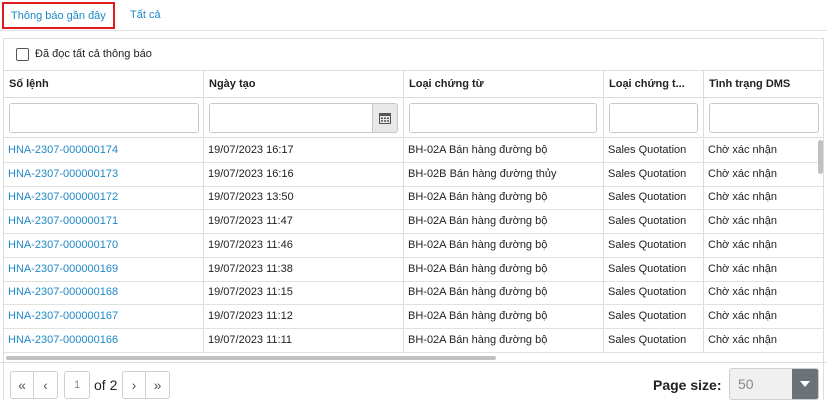 The width and height of the screenshot is (827, 400). I want to click on order-number-link: HNA-2307-000000173, so click(104, 174).